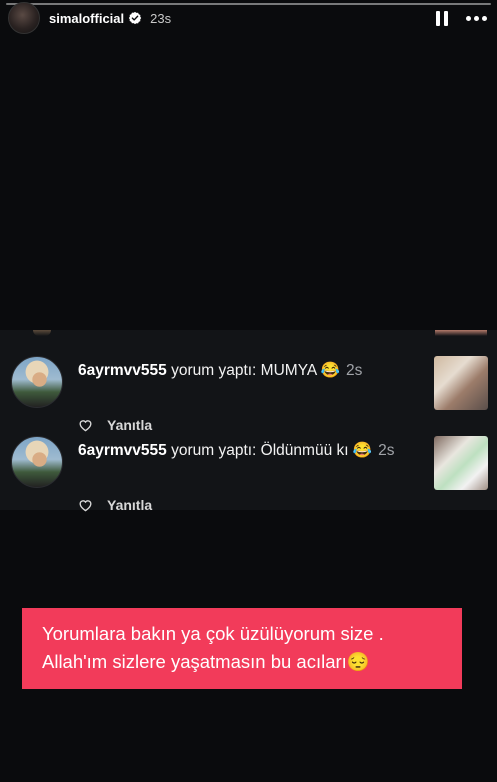  Describe the element at coordinates (213, 633) in the screenshot. I see `caption-line-1: Yorumlara bakın ya çok üzülüyorum size .` at that location.